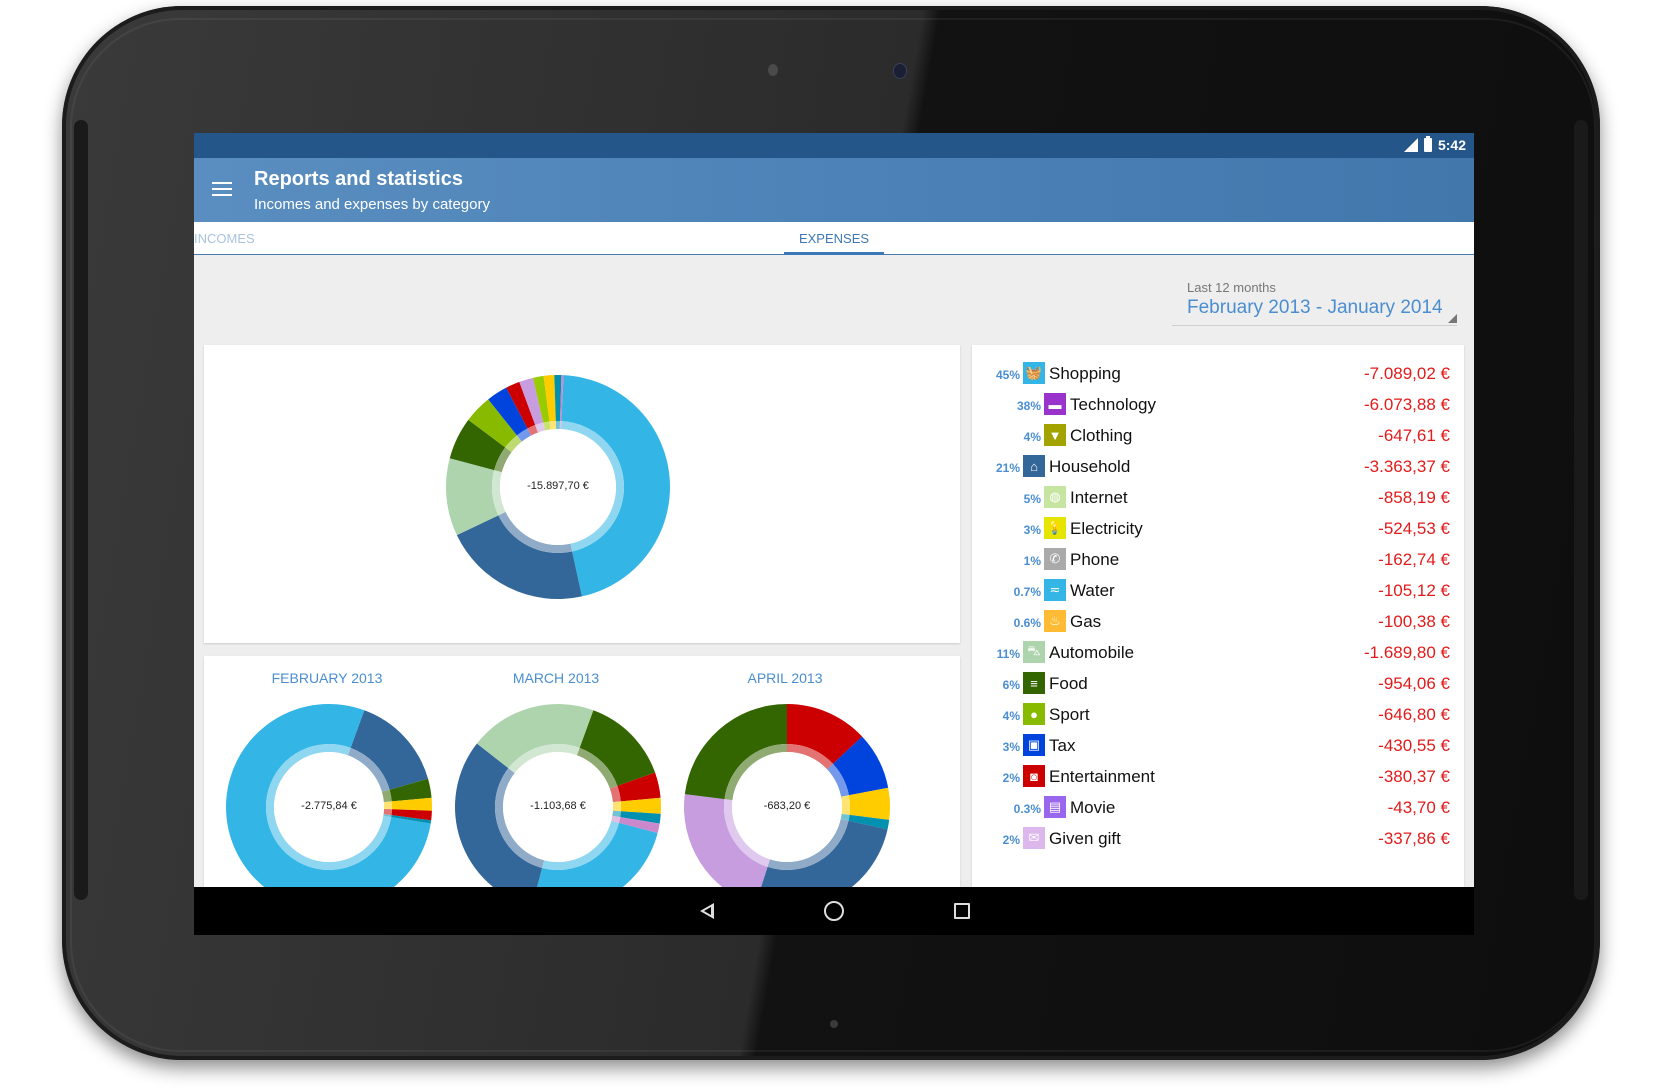 The width and height of the screenshot is (1670, 1088). I want to click on category-name: Electricity, so click(1106, 528).